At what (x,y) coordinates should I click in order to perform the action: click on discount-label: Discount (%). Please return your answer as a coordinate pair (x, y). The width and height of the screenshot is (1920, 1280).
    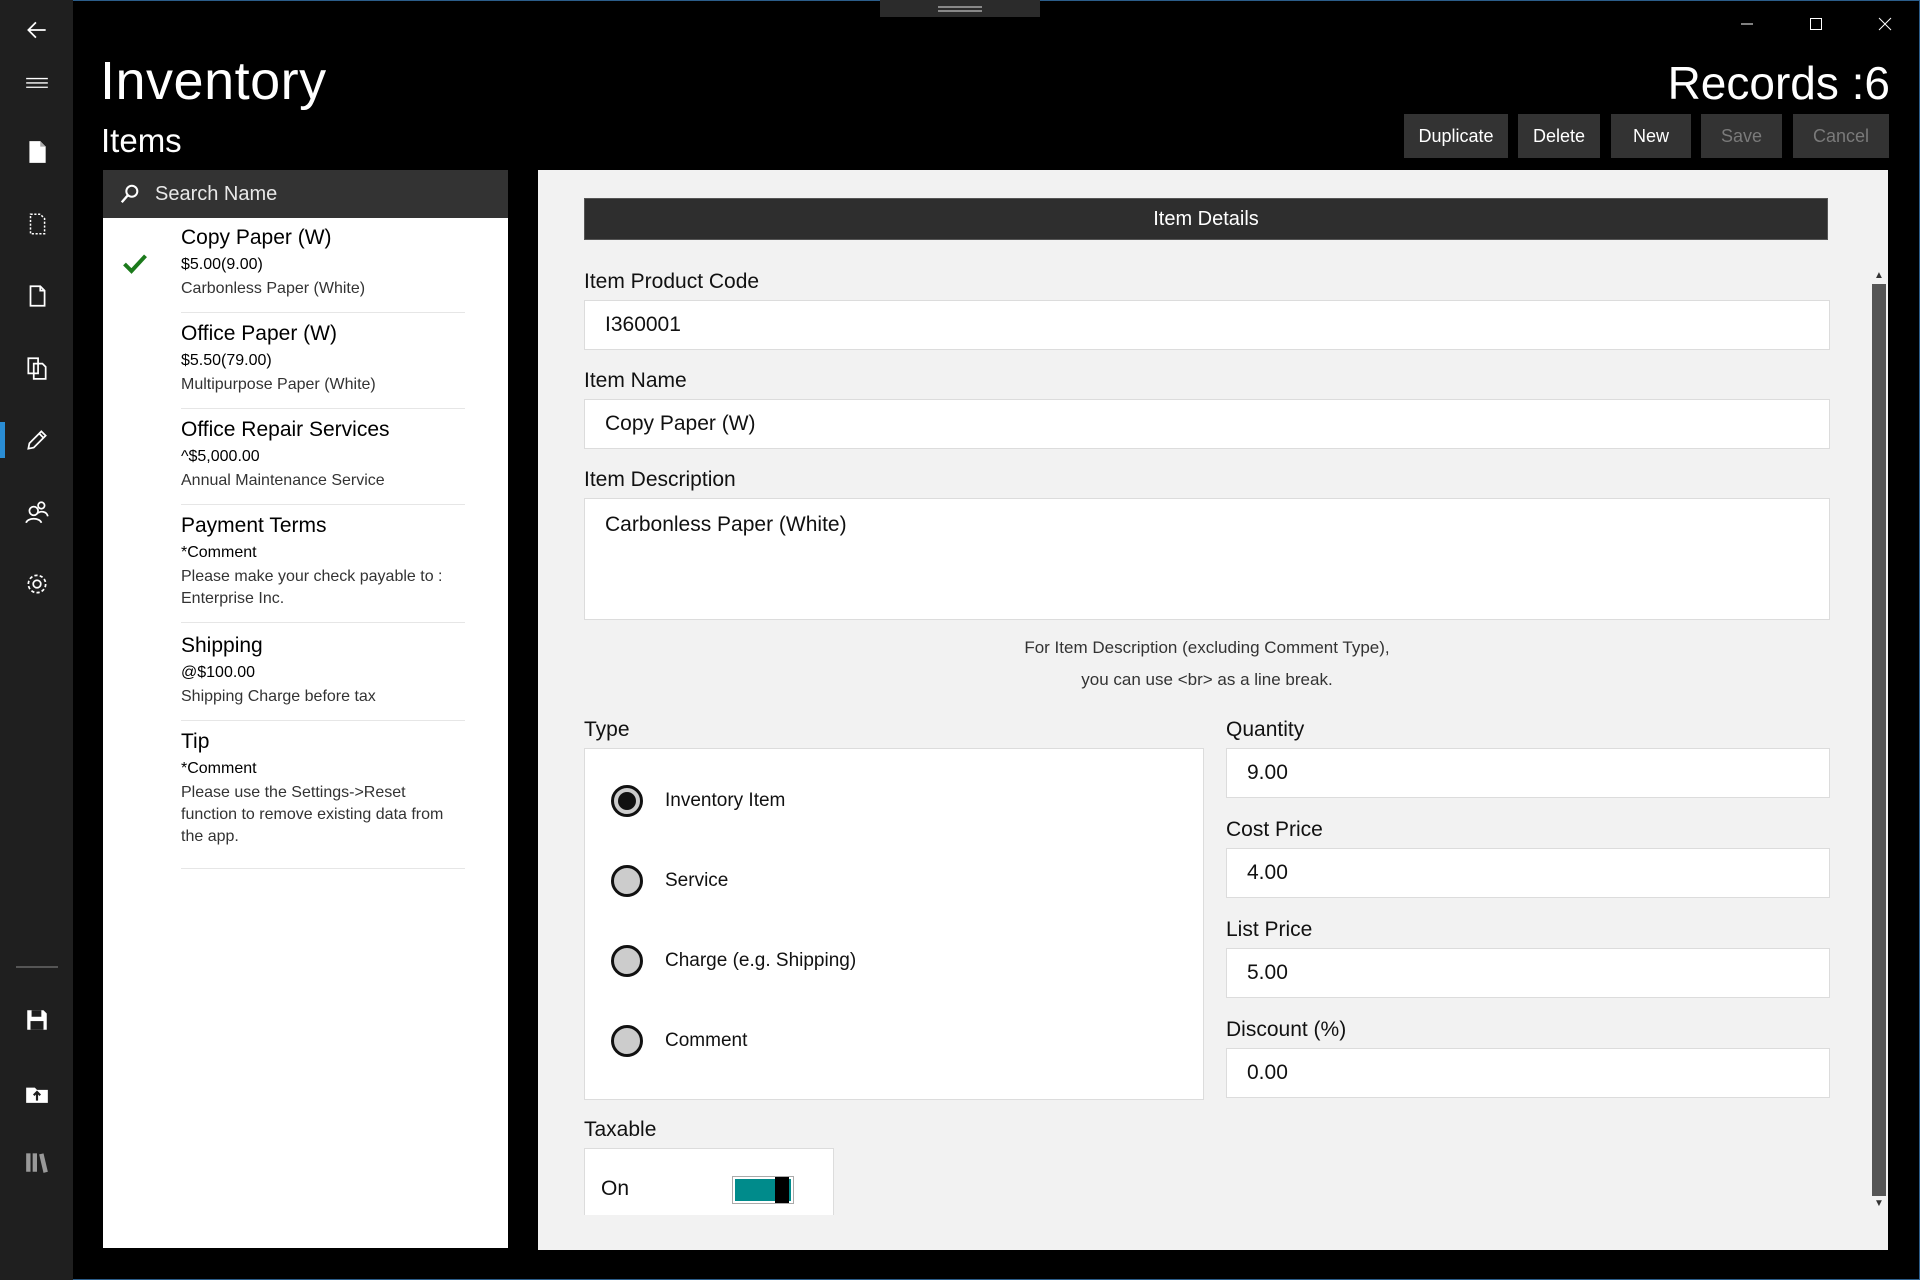
    Looking at the image, I should click on (1286, 1030).